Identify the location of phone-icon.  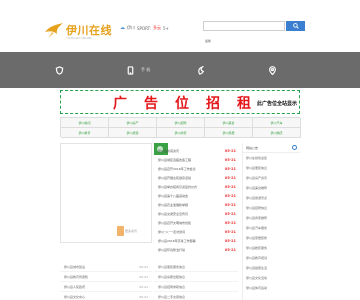
(130, 70).